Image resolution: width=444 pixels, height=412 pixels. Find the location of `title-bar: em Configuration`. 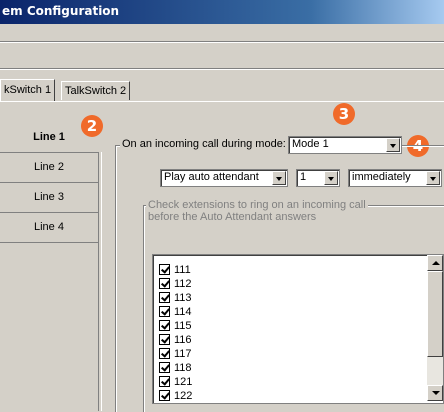

title-bar: em Configuration is located at coordinates (222, 12).